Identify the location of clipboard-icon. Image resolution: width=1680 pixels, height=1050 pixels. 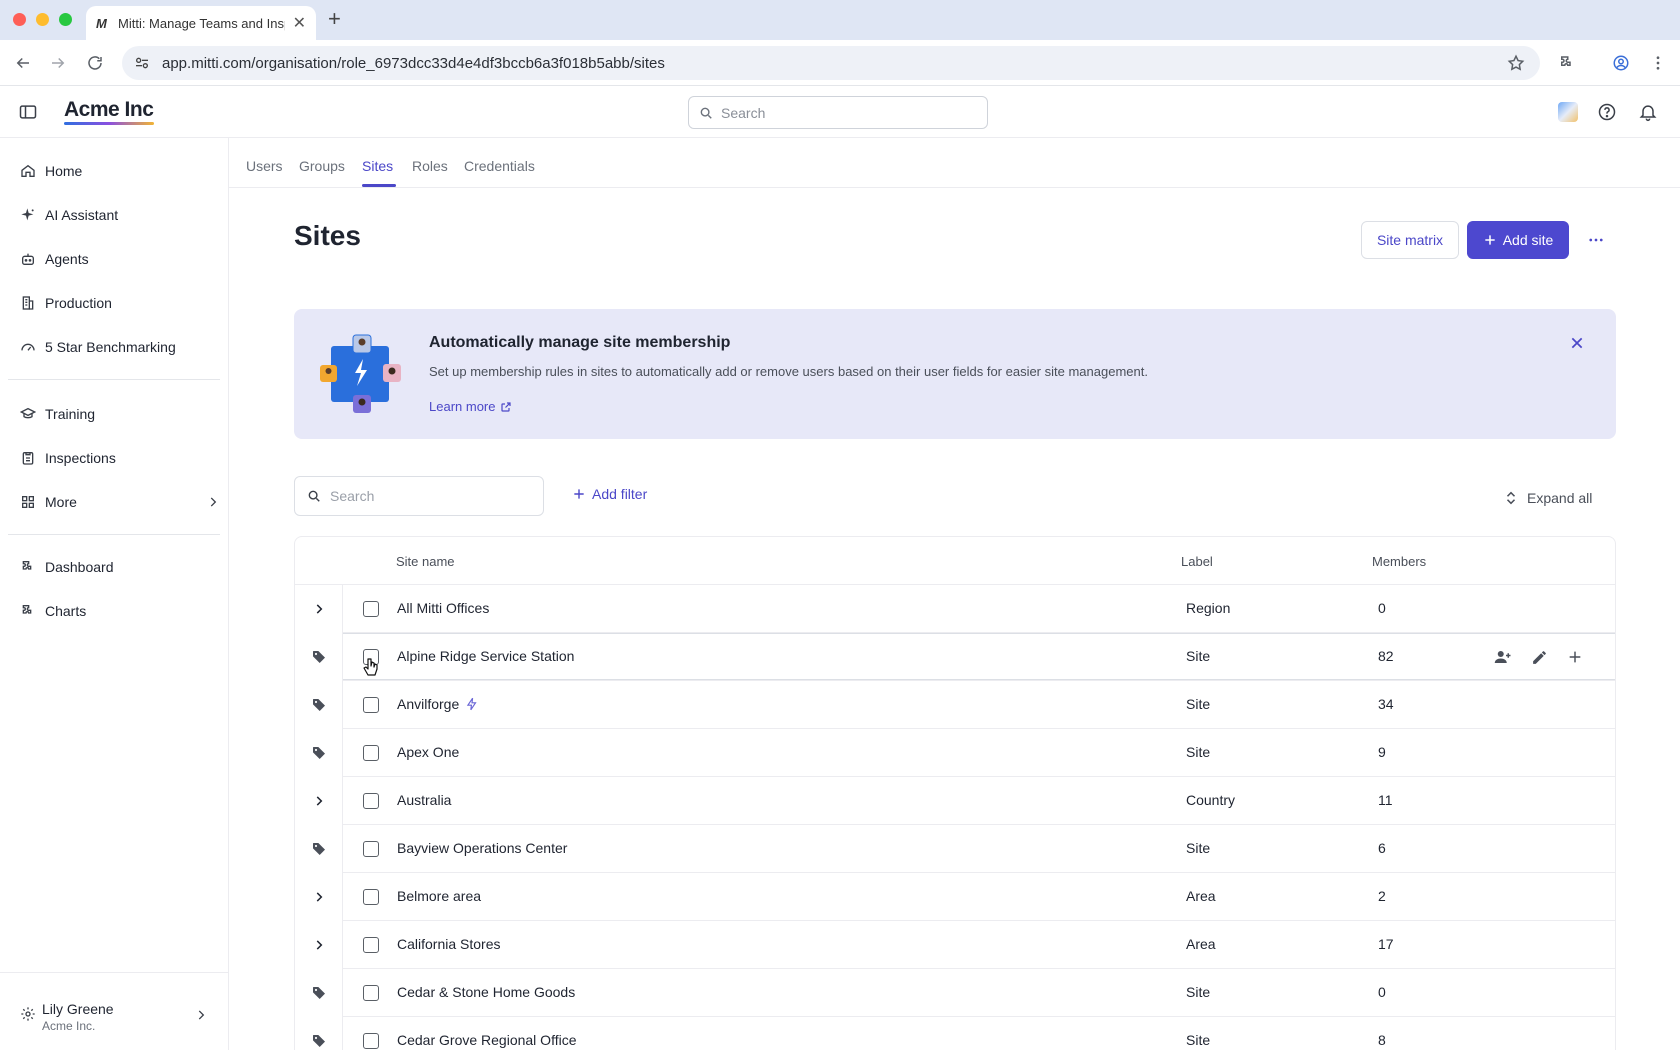
(28, 458).